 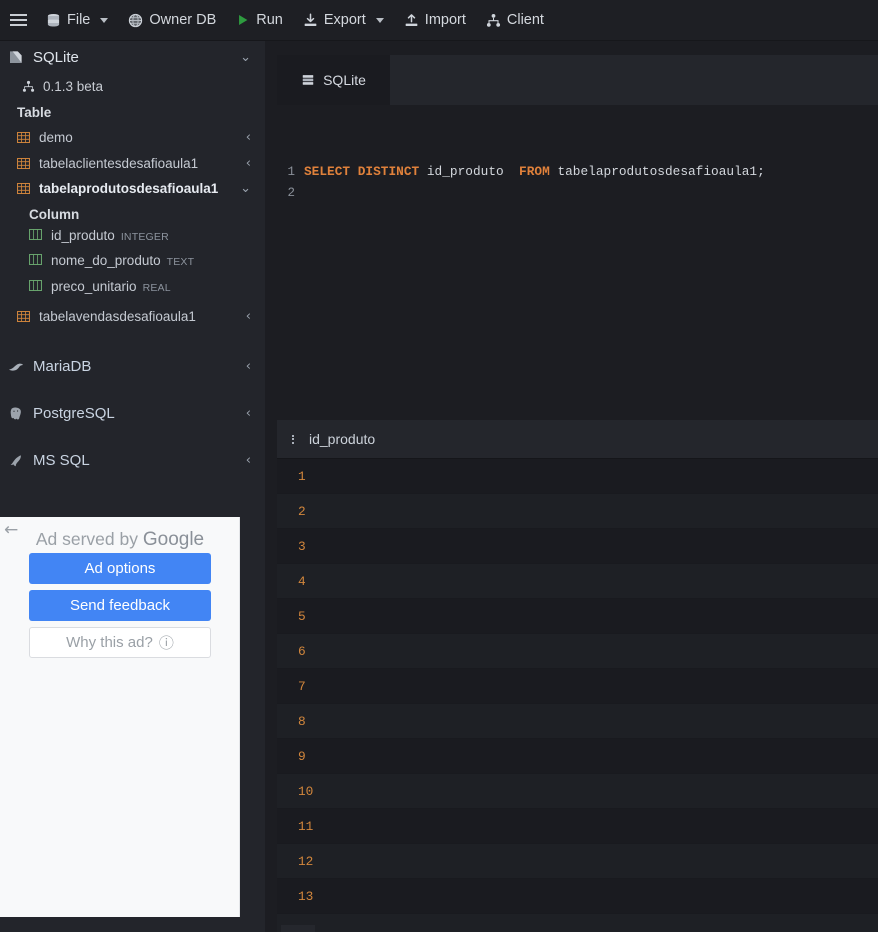 What do you see at coordinates (156, 287) in the screenshot?
I see `sidebar-column-type: REAL` at bounding box center [156, 287].